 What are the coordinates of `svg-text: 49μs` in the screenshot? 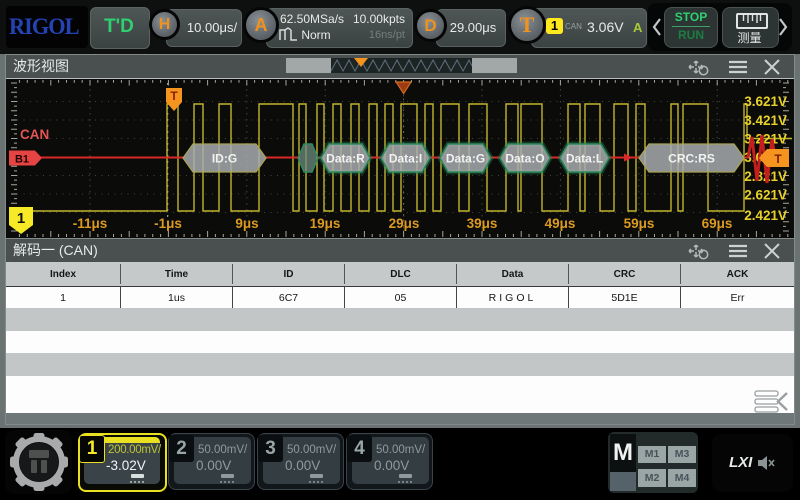 It's located at (560, 223).